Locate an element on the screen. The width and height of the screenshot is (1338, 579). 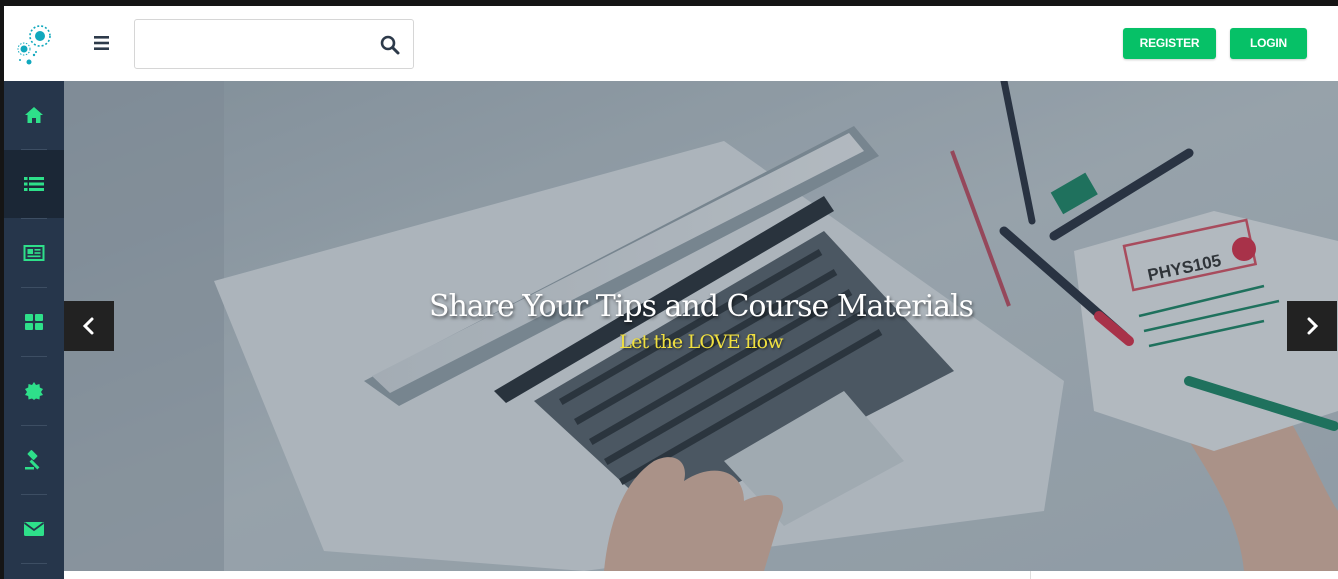
site-logo is located at coordinates (36, 45).